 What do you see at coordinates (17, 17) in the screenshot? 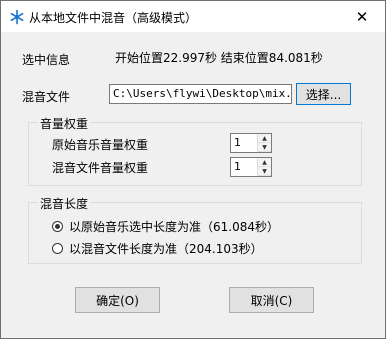
I see `snowflake-icon` at bounding box center [17, 17].